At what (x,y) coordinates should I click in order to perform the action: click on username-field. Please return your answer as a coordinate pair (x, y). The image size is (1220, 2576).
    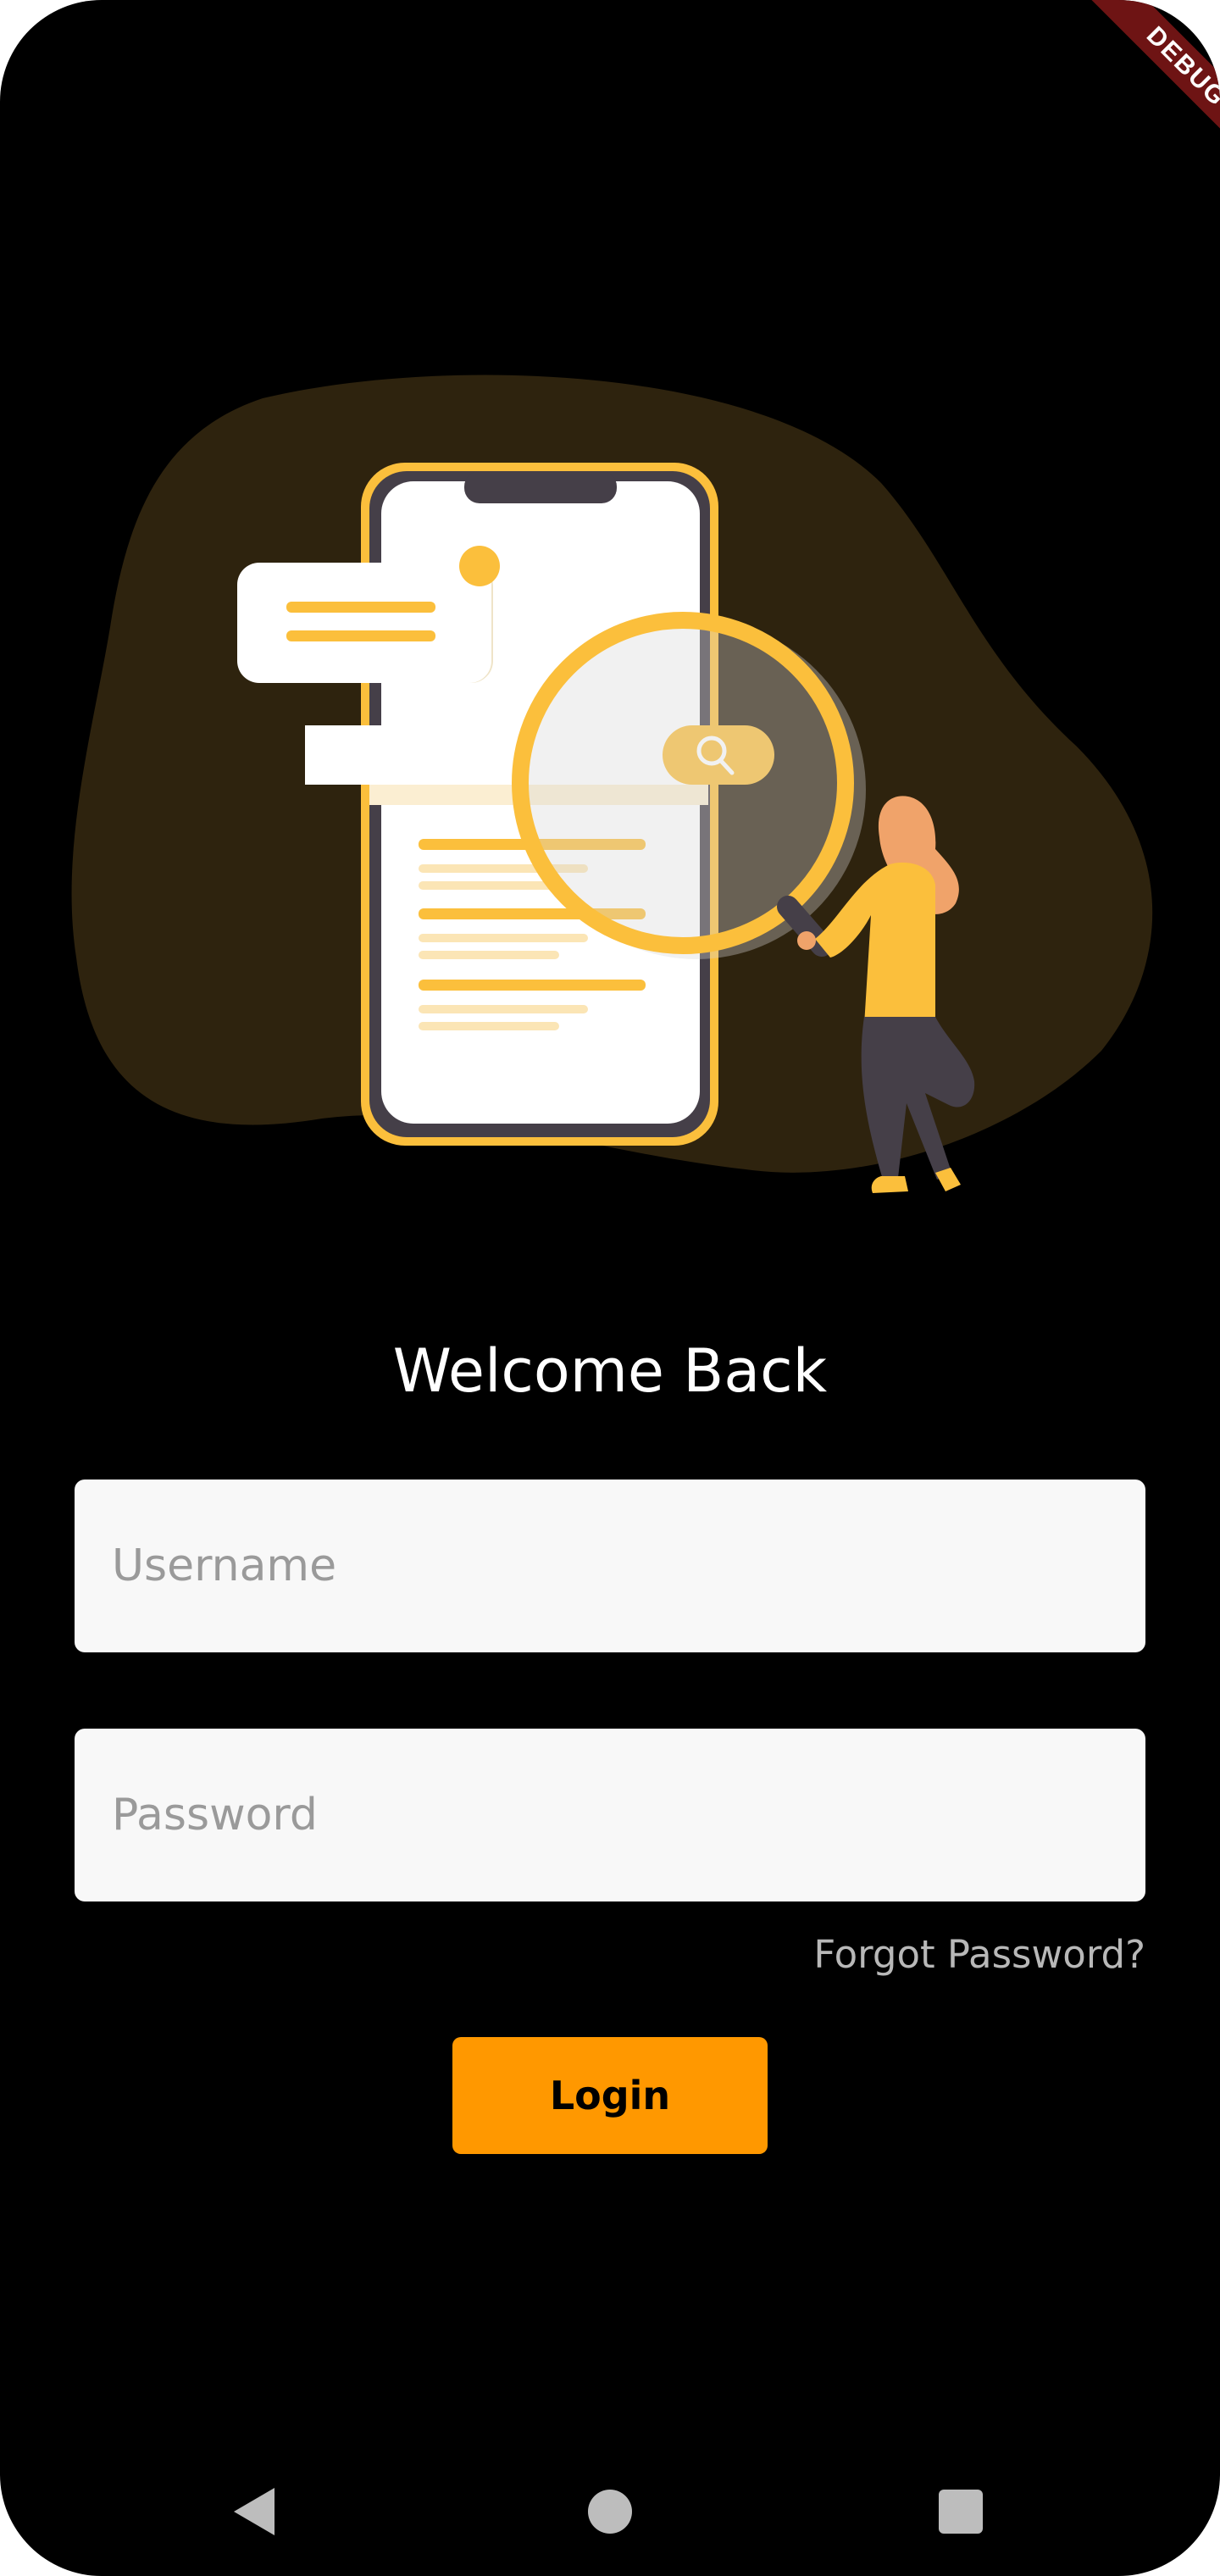
    Looking at the image, I should click on (610, 1566).